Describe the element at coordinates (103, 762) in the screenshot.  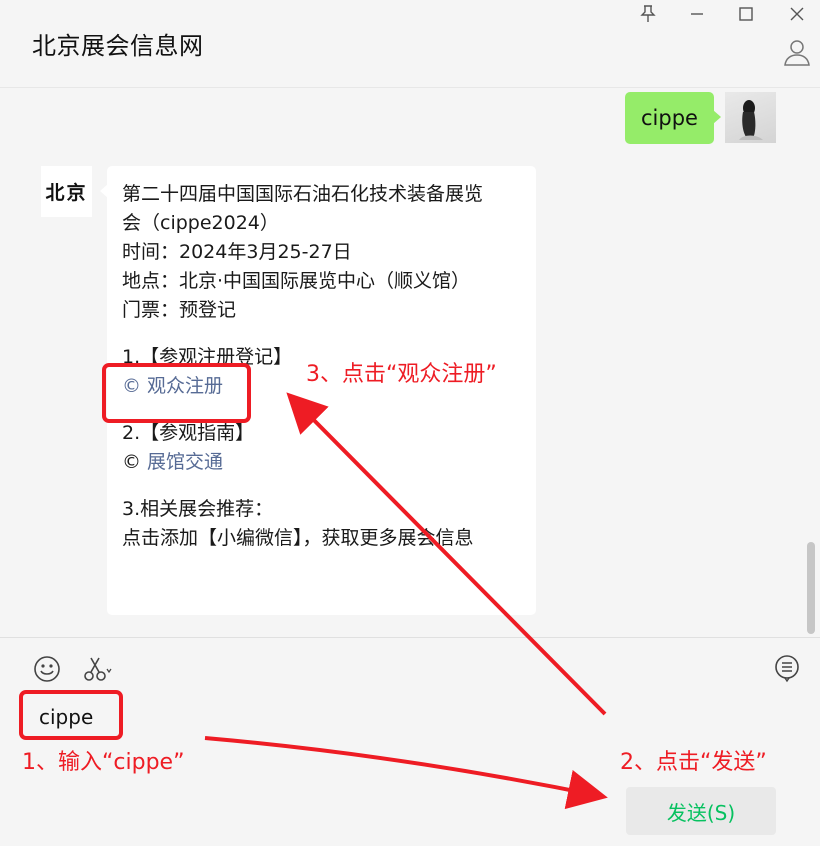
I see `step1-annotation: 1、输入“cippe”` at that location.